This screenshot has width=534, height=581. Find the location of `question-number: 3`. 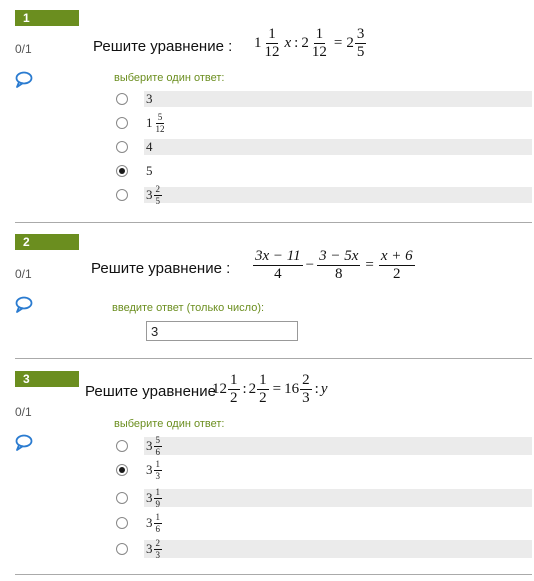

question-number: 3 is located at coordinates (47, 379).